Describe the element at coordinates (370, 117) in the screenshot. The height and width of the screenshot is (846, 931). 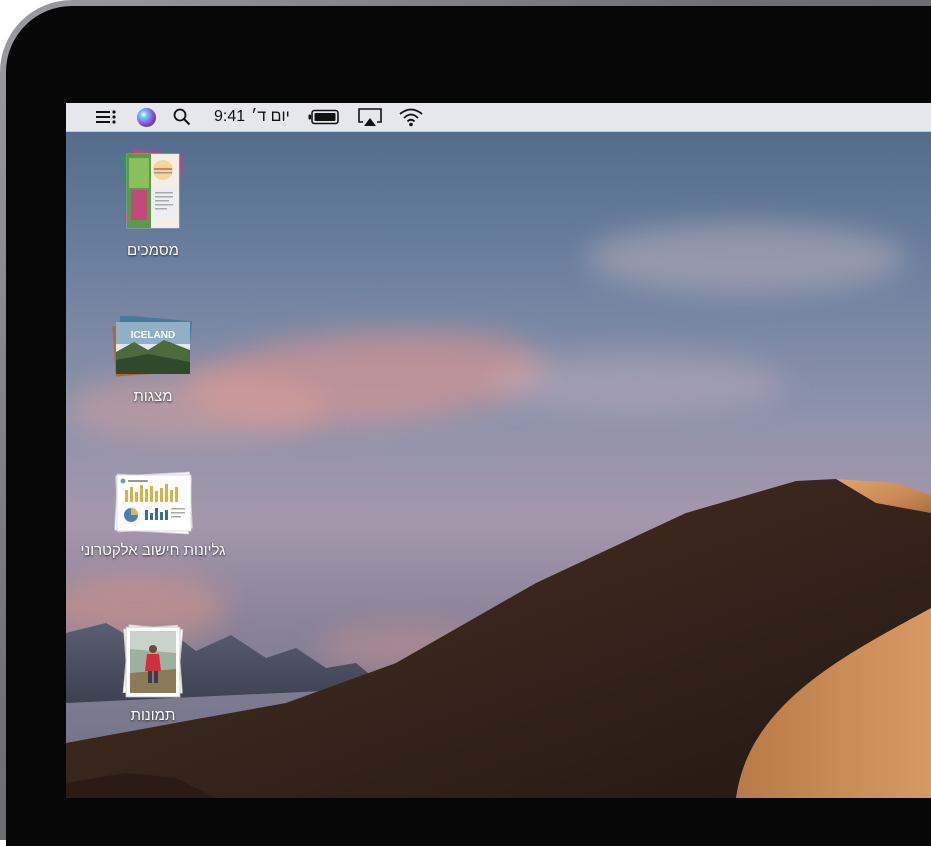
I see `airplay-icon` at that location.